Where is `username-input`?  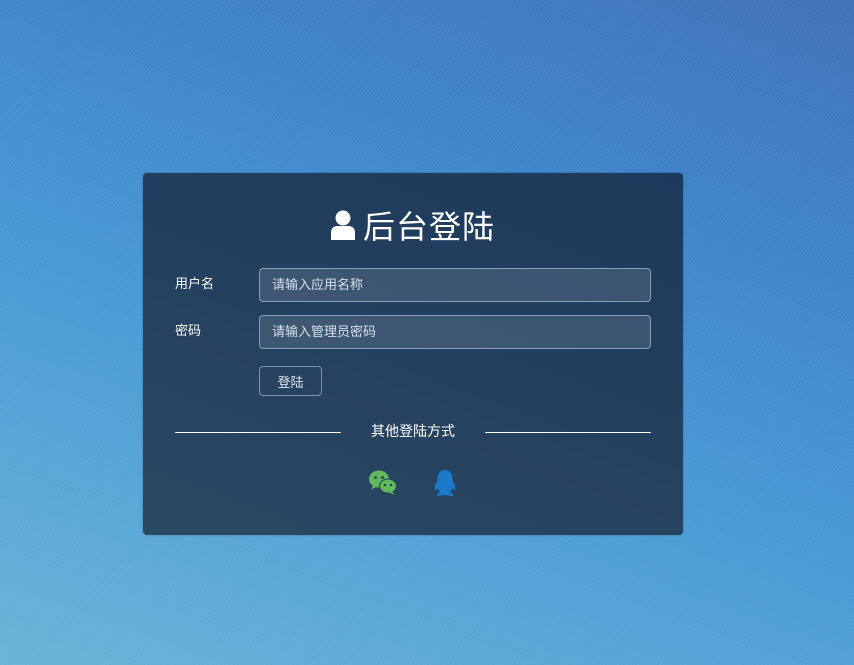
username-input is located at coordinates (455, 285).